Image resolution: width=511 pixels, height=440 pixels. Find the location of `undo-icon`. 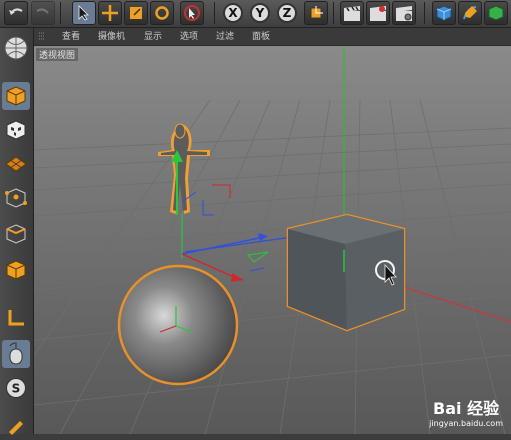

undo-icon is located at coordinates (16, 11).